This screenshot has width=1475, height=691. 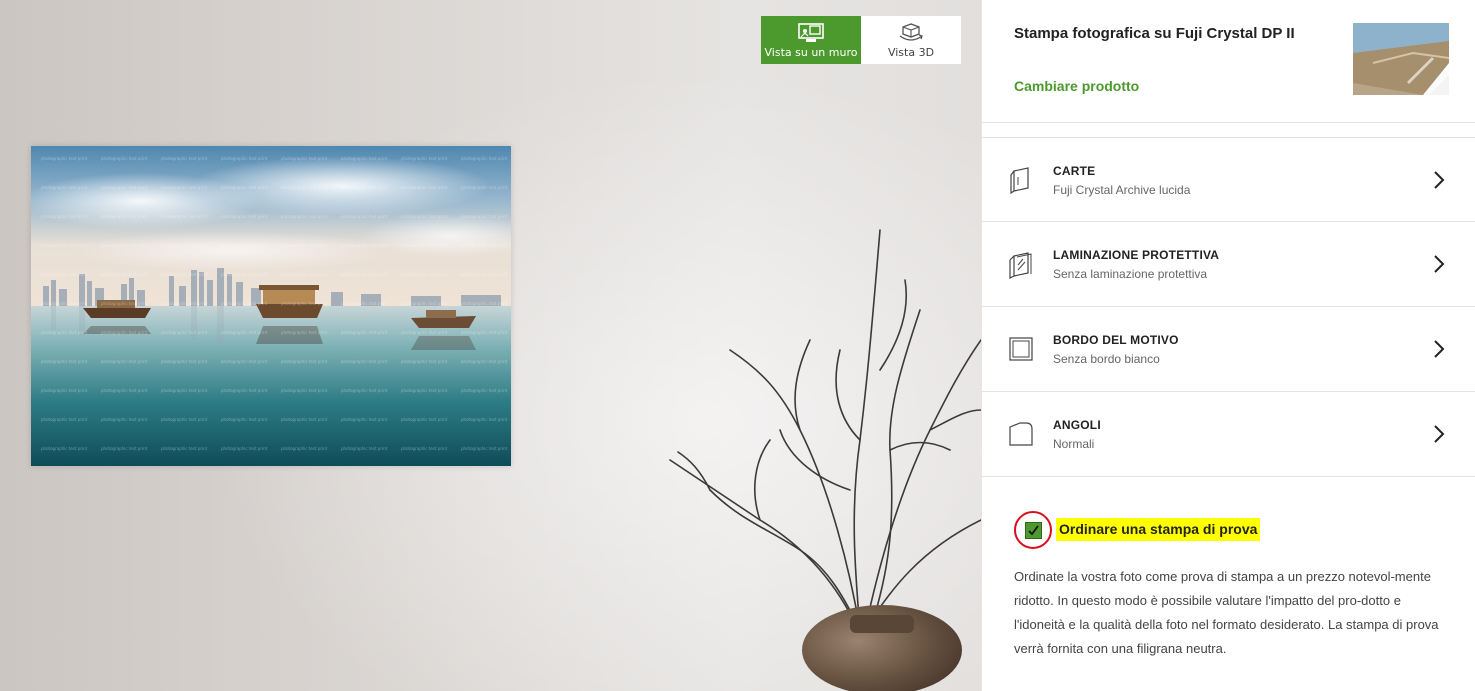 I want to click on checkbox-box, so click(x=1033, y=530).